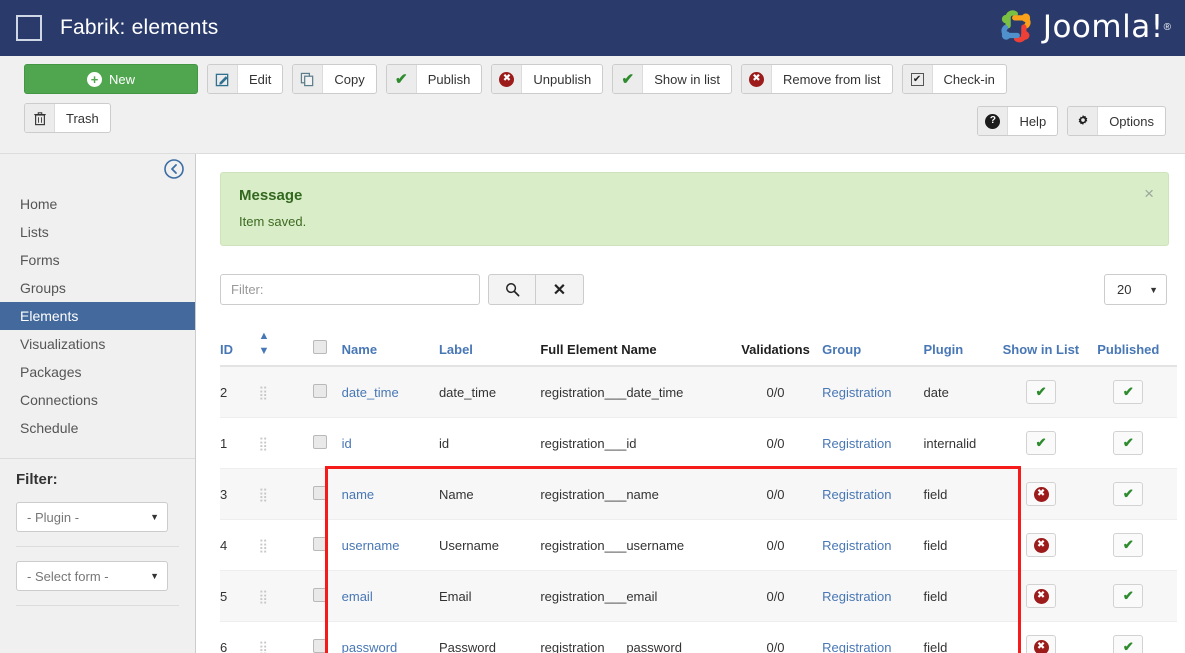 The image size is (1185, 653). I want to click on sidebar-item-packages: Packages, so click(97, 372).